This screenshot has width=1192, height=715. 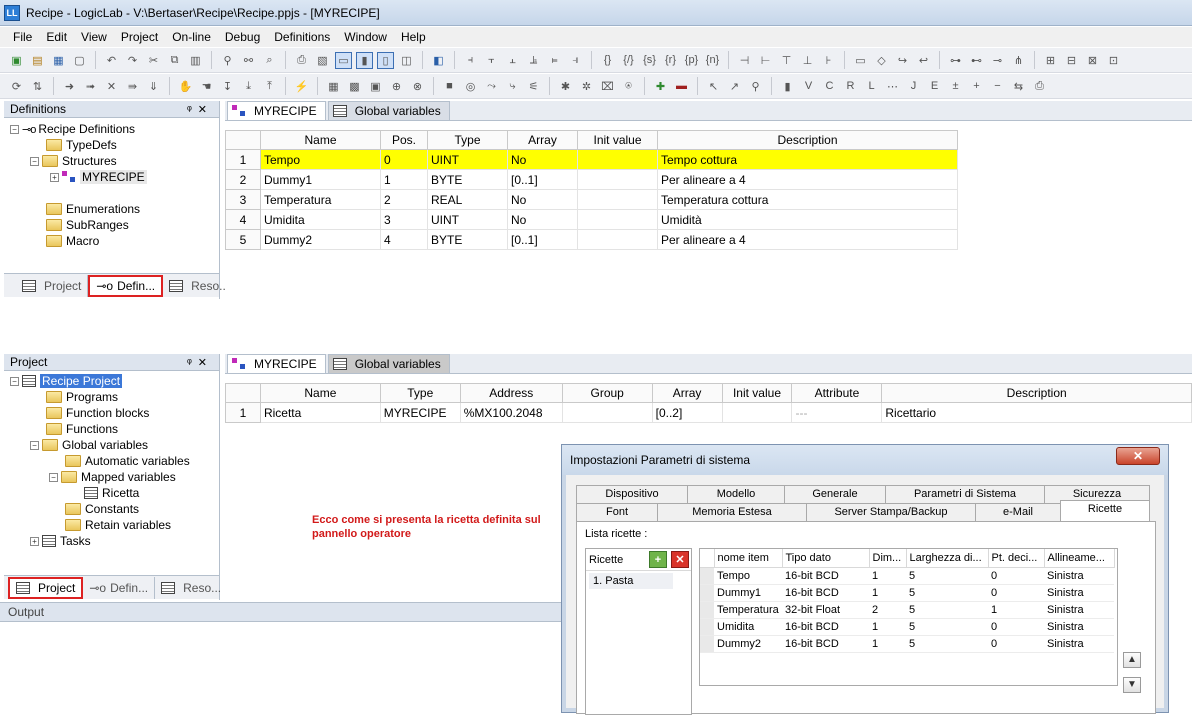 What do you see at coordinates (807, 140) in the screenshot?
I see `column-header: Description` at bounding box center [807, 140].